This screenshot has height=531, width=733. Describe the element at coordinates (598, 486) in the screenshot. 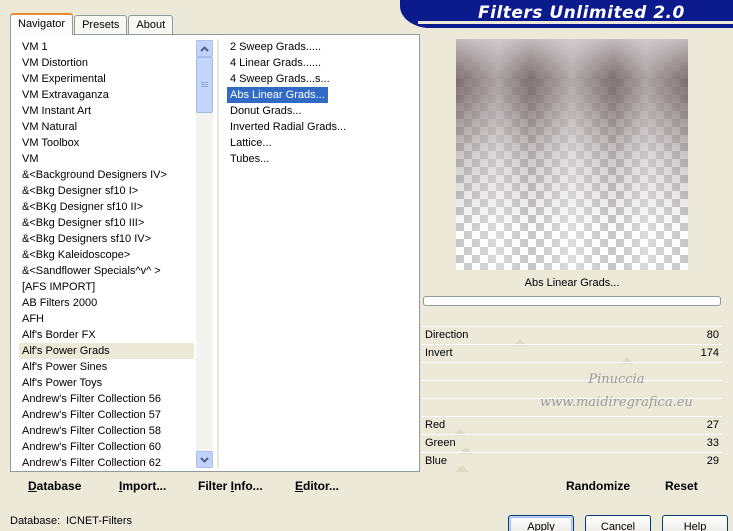

I see `randomize-button: Randomize` at that location.